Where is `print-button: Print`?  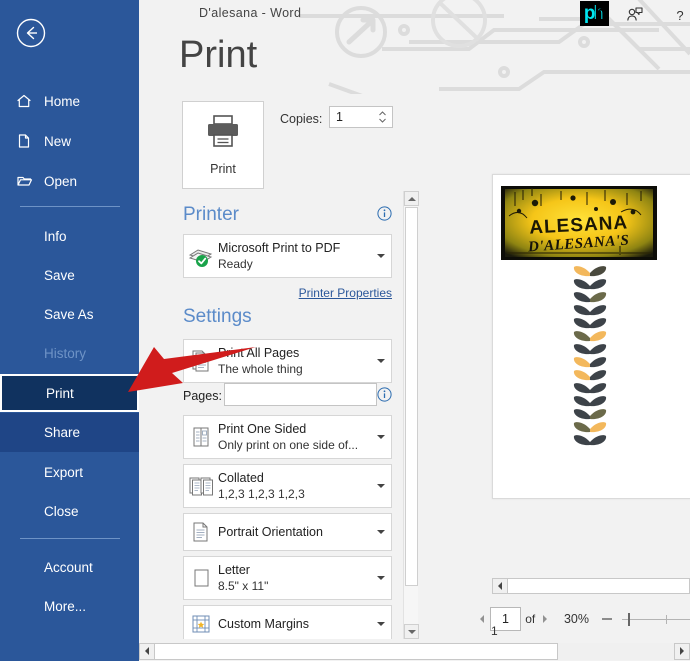 print-button: Print is located at coordinates (223, 145).